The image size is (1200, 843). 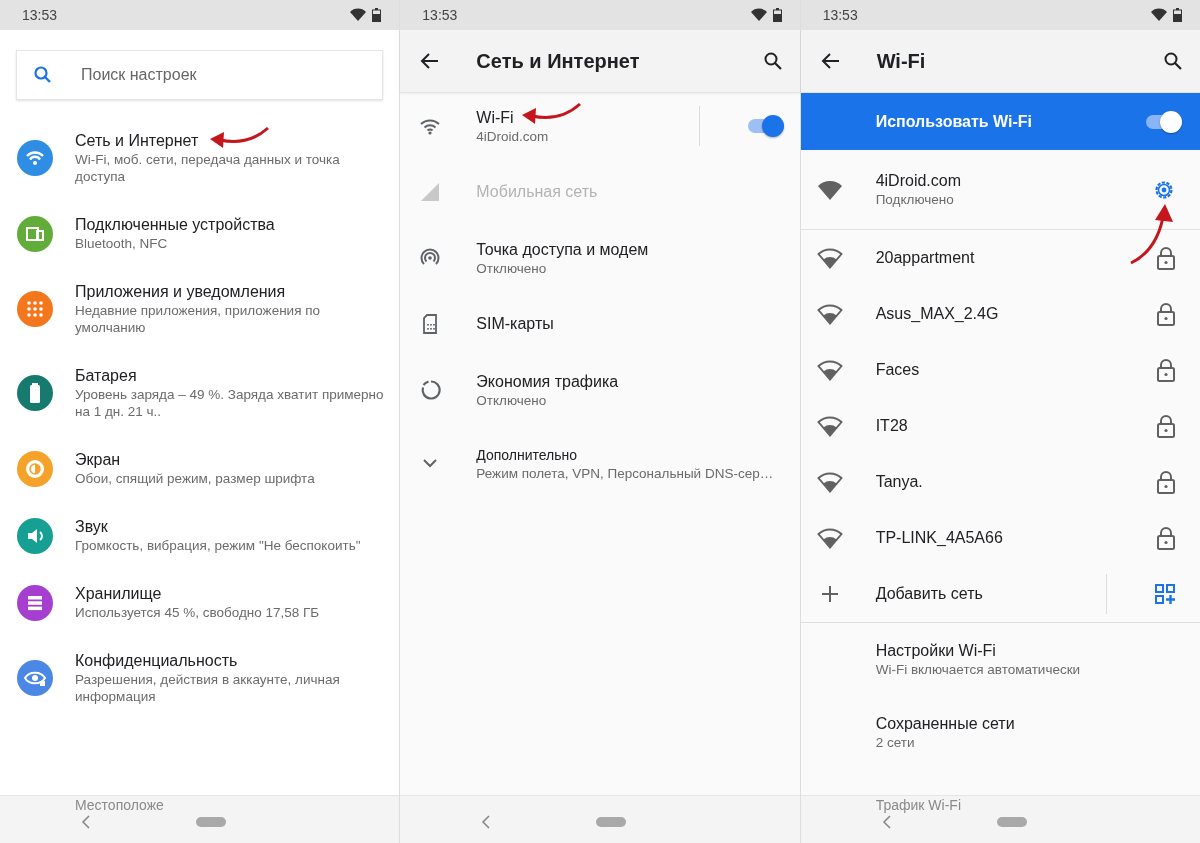 What do you see at coordinates (200, 535) in the screenshot?
I see `settings-item: Звук Громкость, вибрация, режим "Не беспокоить"` at bounding box center [200, 535].